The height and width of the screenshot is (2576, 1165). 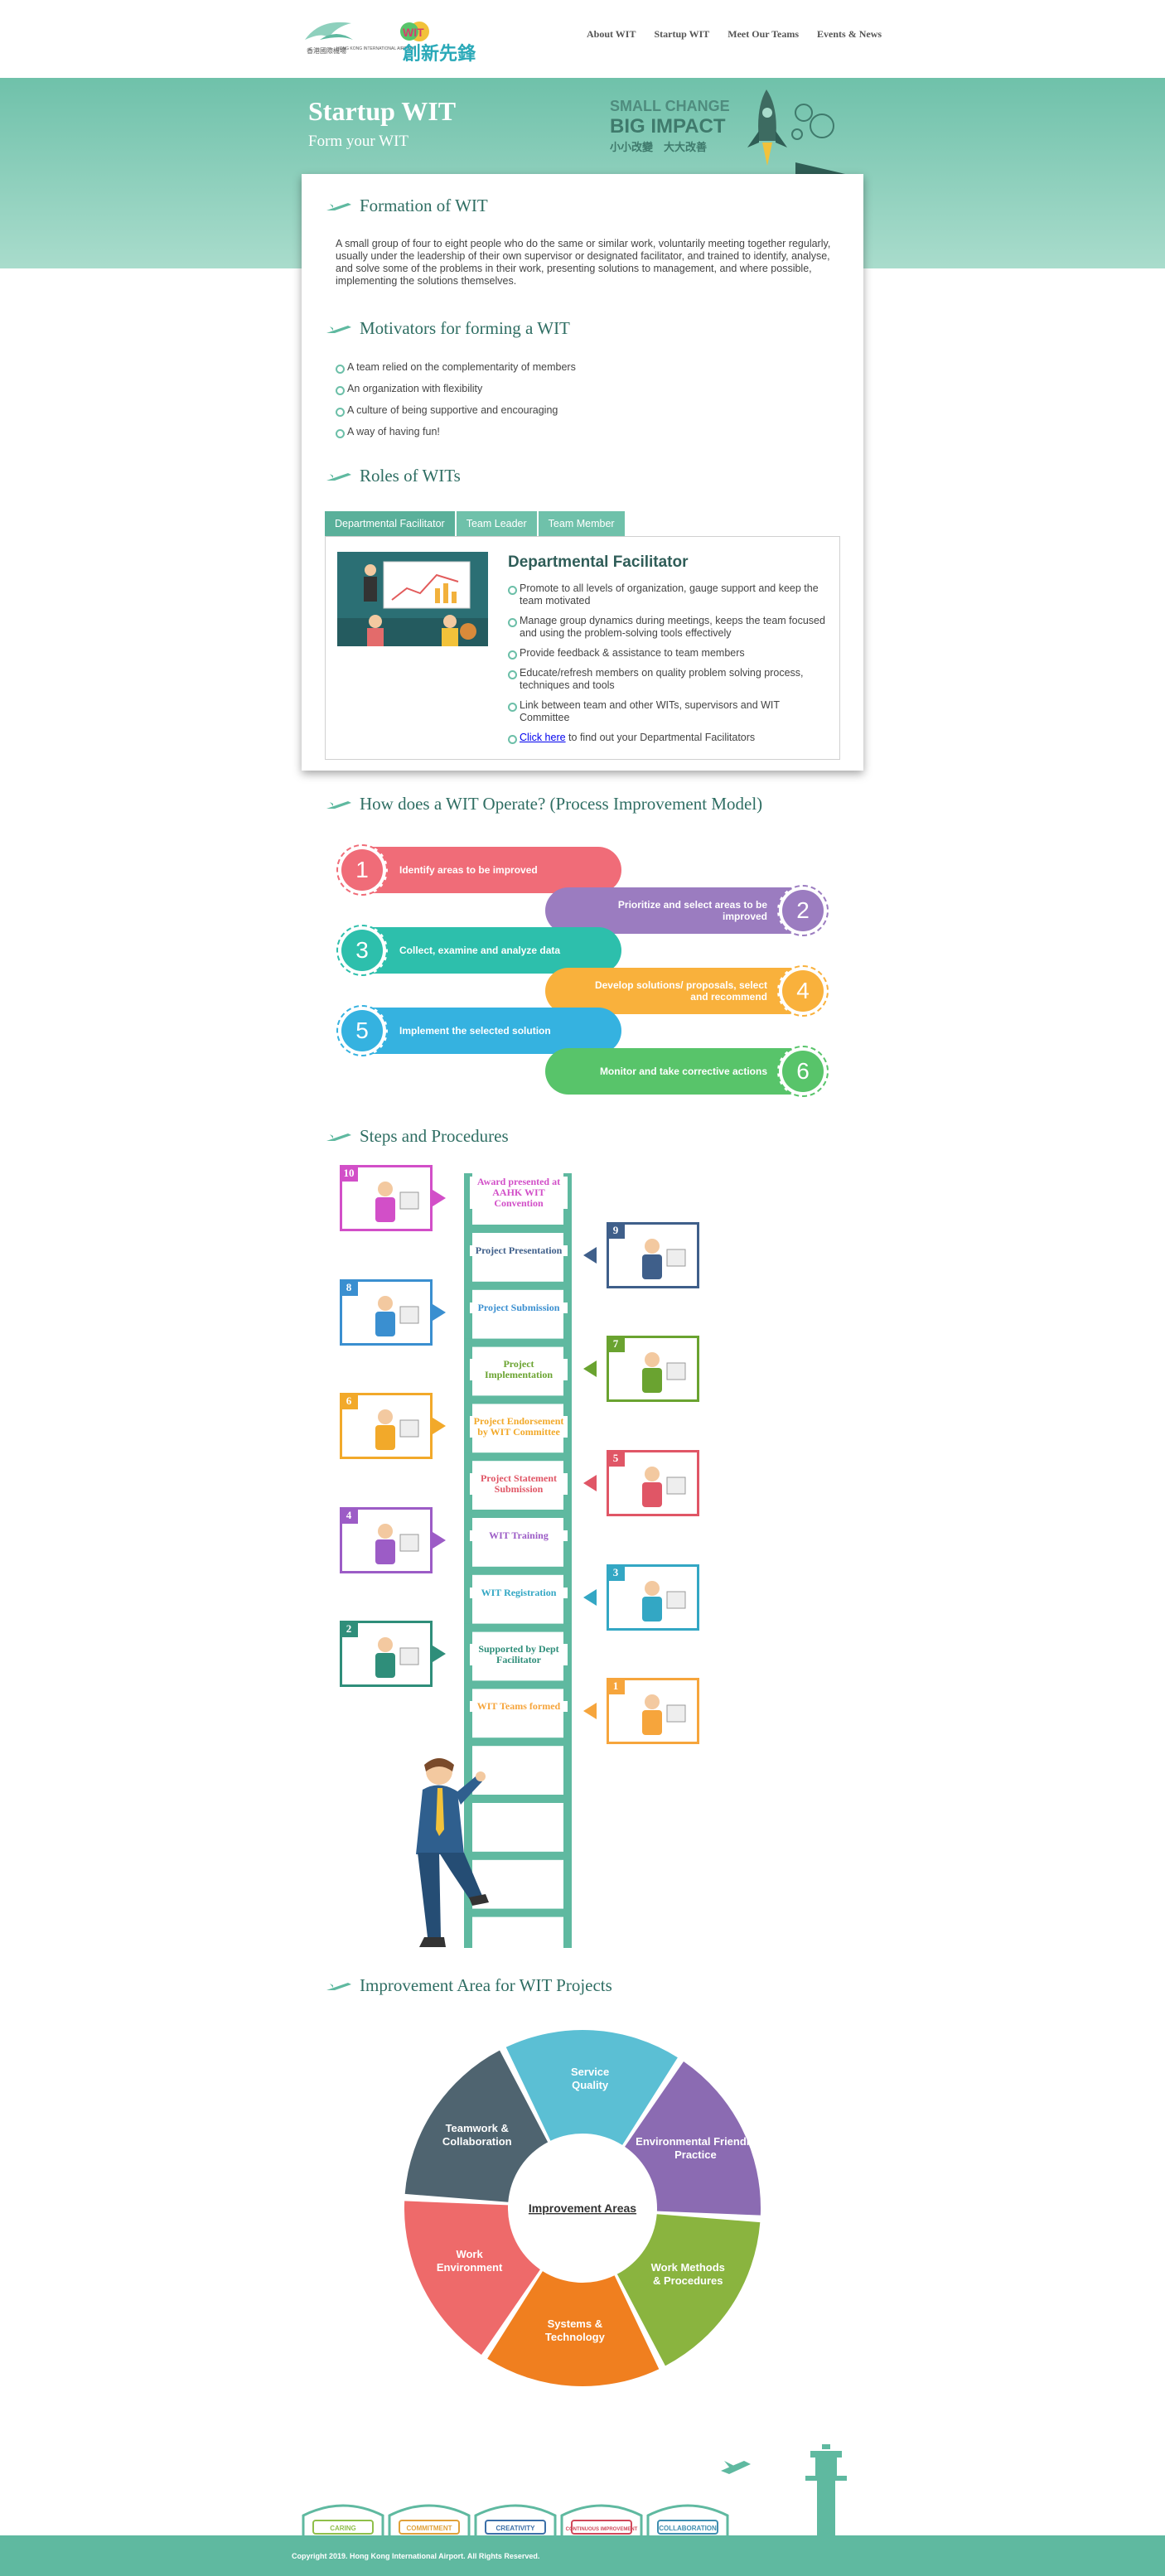 I want to click on ladder-step-label: WIT Registration, so click(x=519, y=1592).